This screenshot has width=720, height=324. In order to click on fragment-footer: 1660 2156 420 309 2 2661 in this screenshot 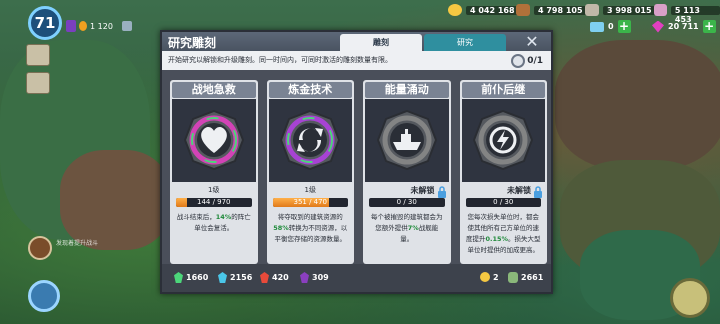, I will do `click(356, 278)`.